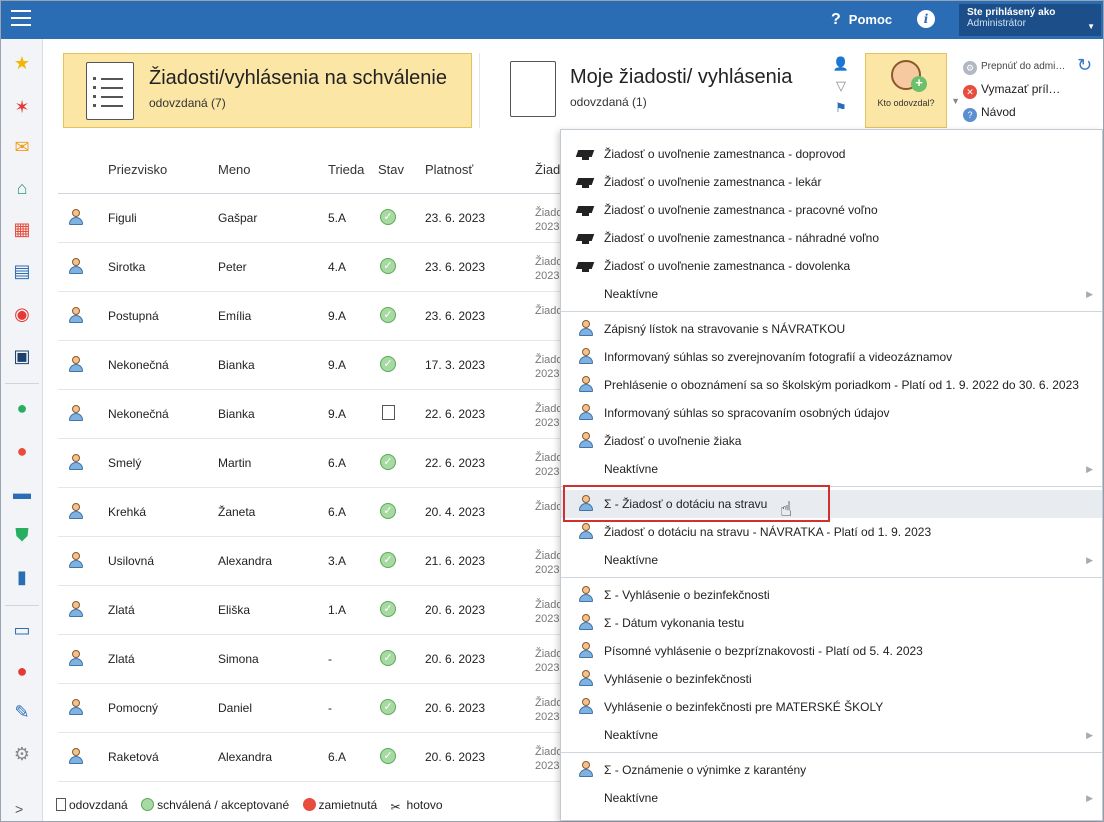  Describe the element at coordinates (649, 90) in the screenshot. I see `tile-my-requests: Moje žiadosti/ vyhlásenia odovzdaná (1)` at that location.